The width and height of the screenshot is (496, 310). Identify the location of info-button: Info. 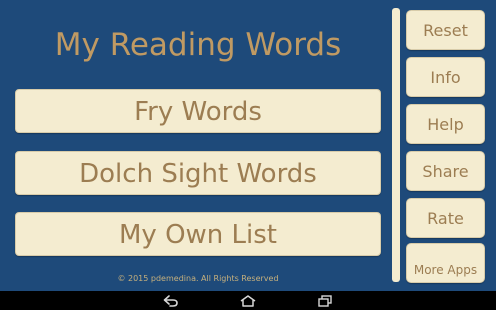
(445, 77).